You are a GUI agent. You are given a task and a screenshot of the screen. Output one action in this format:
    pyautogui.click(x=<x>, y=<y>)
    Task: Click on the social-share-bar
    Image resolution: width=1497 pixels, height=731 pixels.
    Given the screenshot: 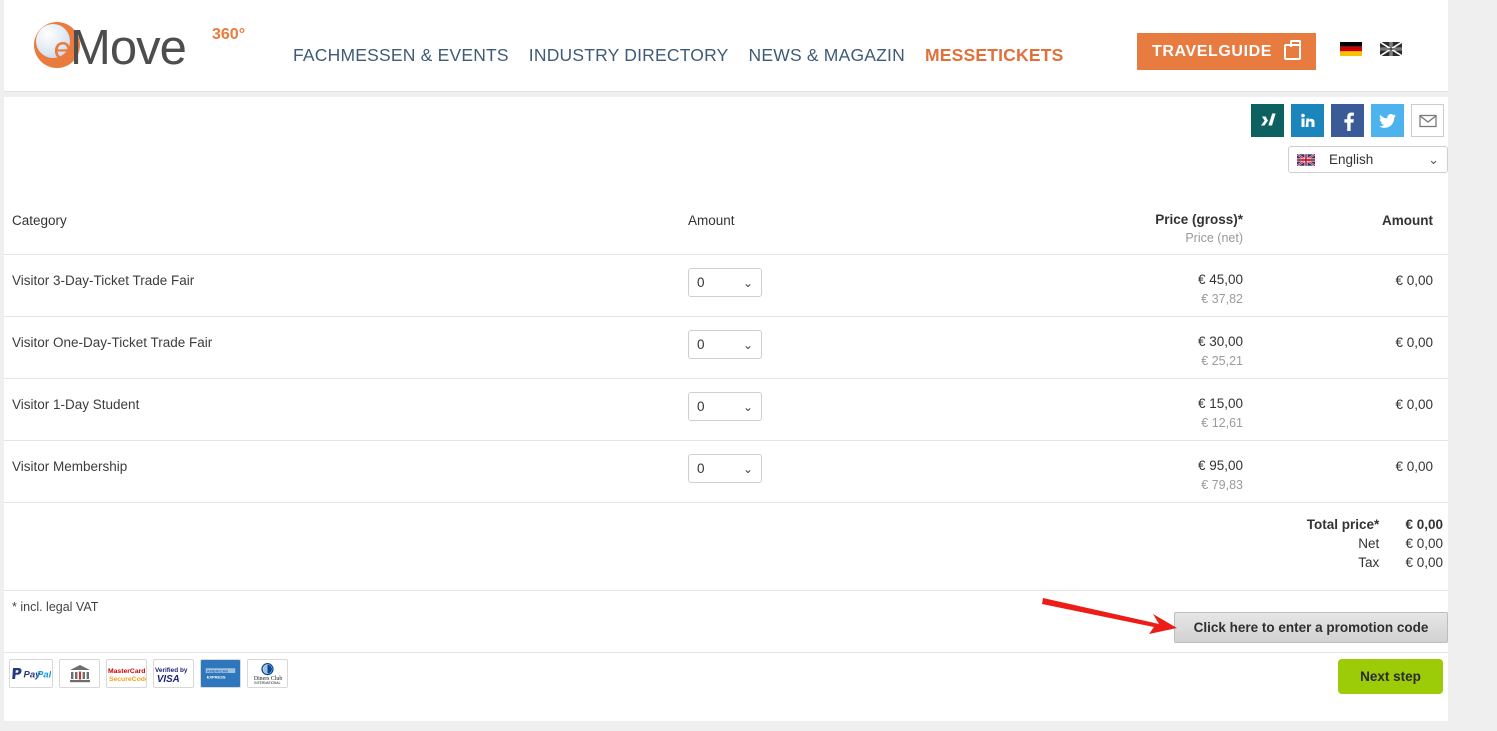 What is the action you would take?
    pyautogui.click(x=1347, y=120)
    